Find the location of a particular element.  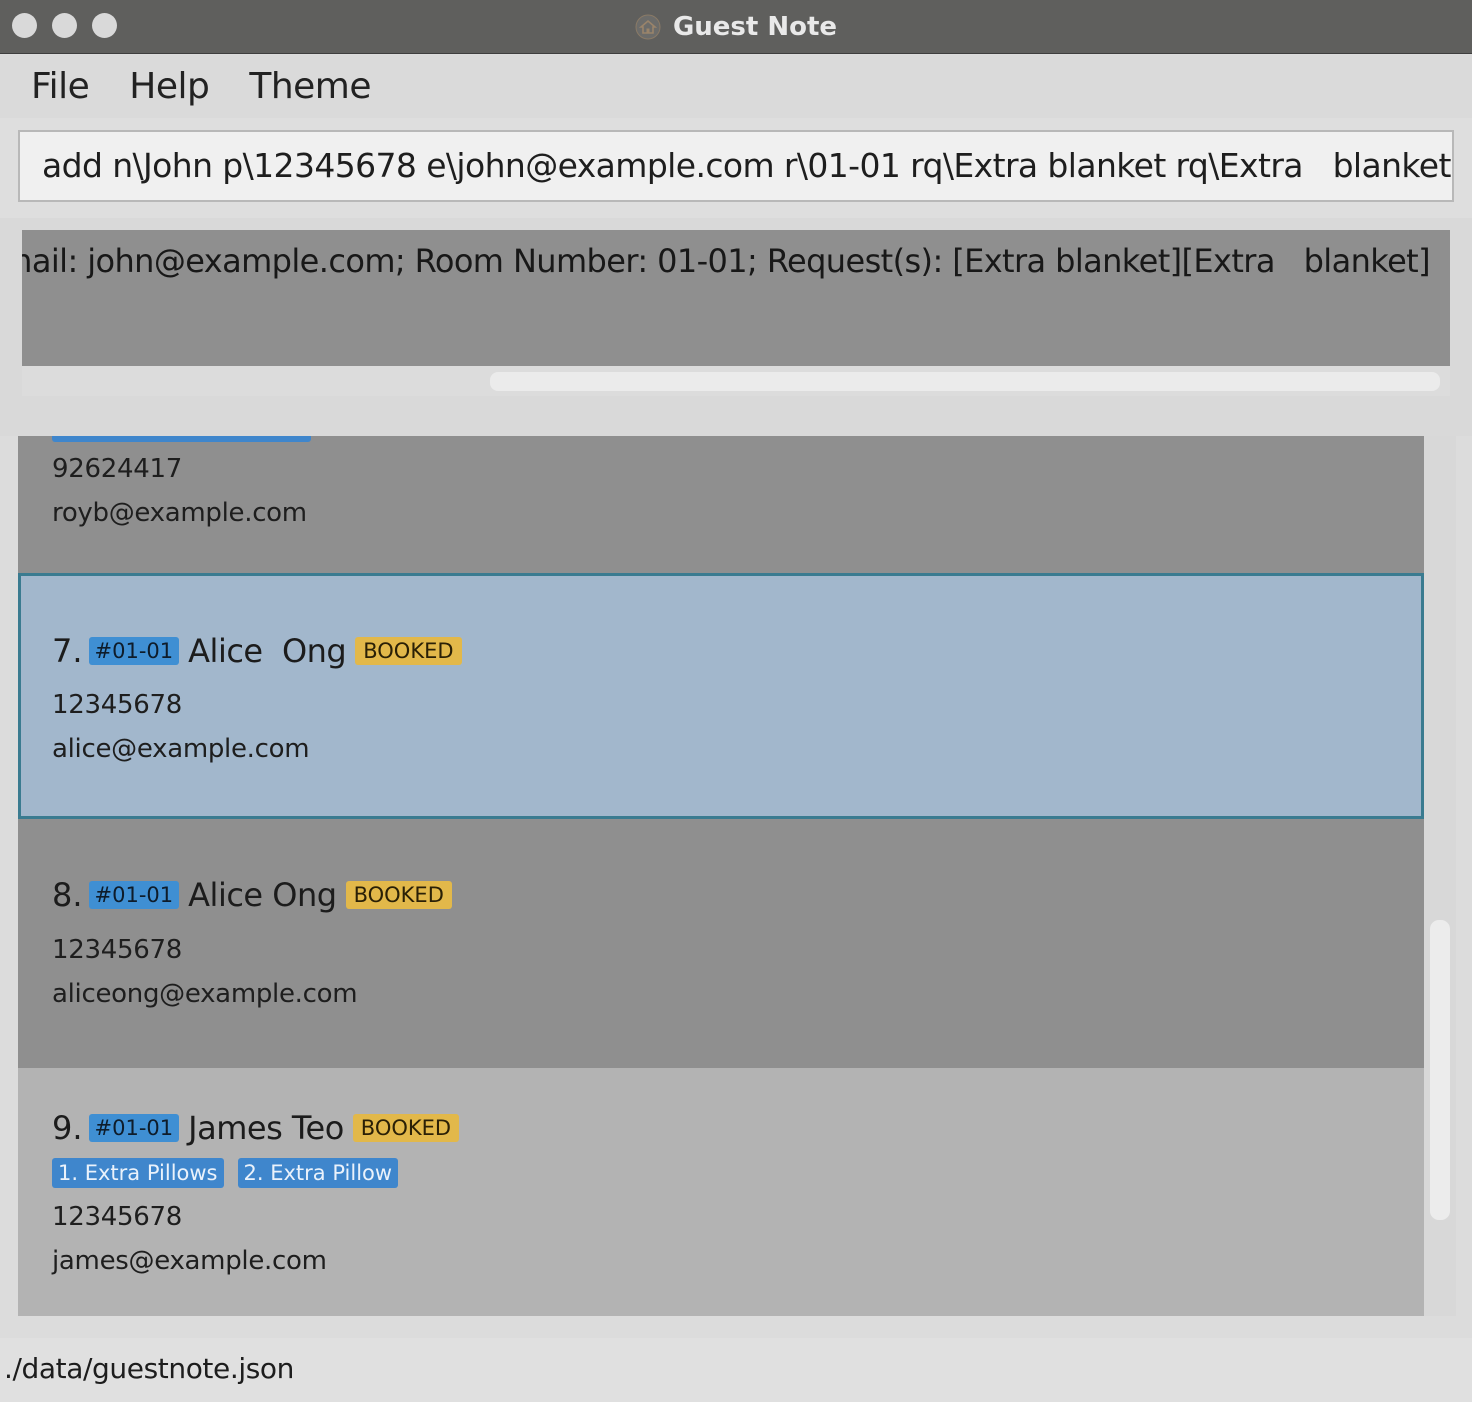

guest-email: royb@example.com is located at coordinates (179, 513).